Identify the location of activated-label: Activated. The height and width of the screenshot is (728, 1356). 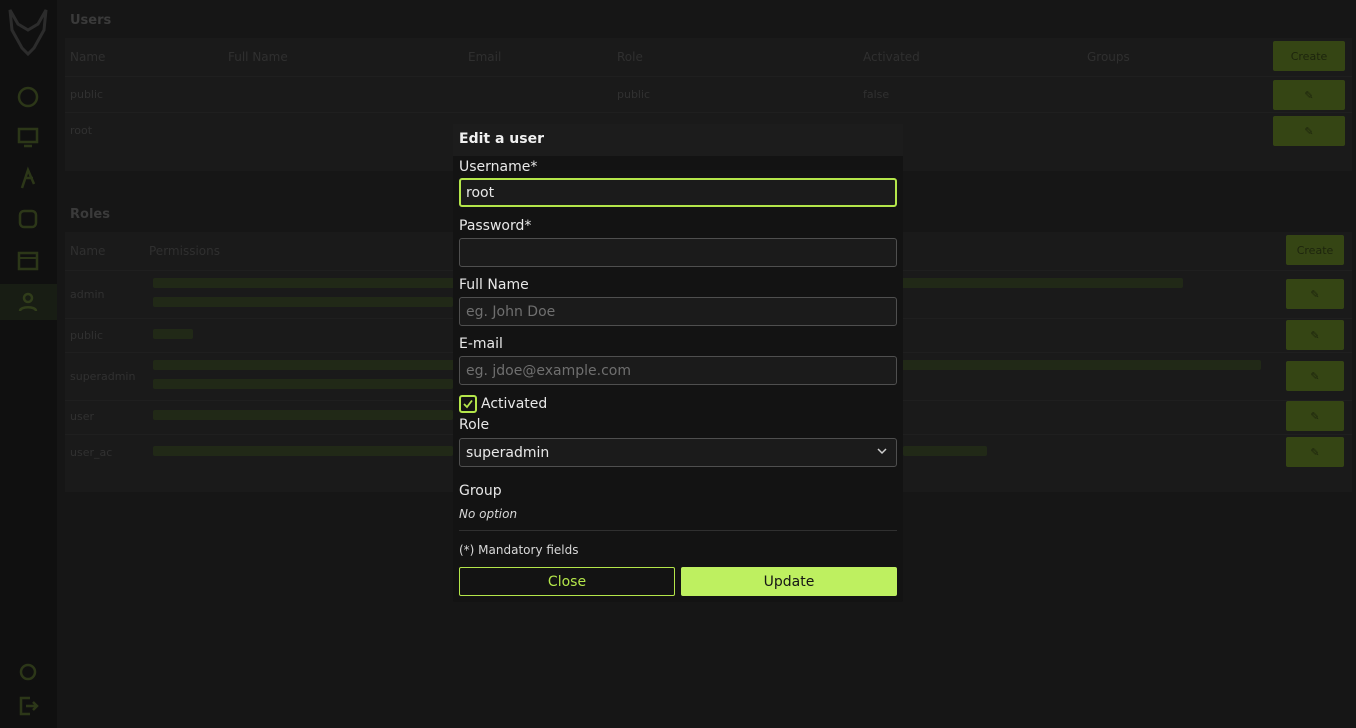
(514, 404).